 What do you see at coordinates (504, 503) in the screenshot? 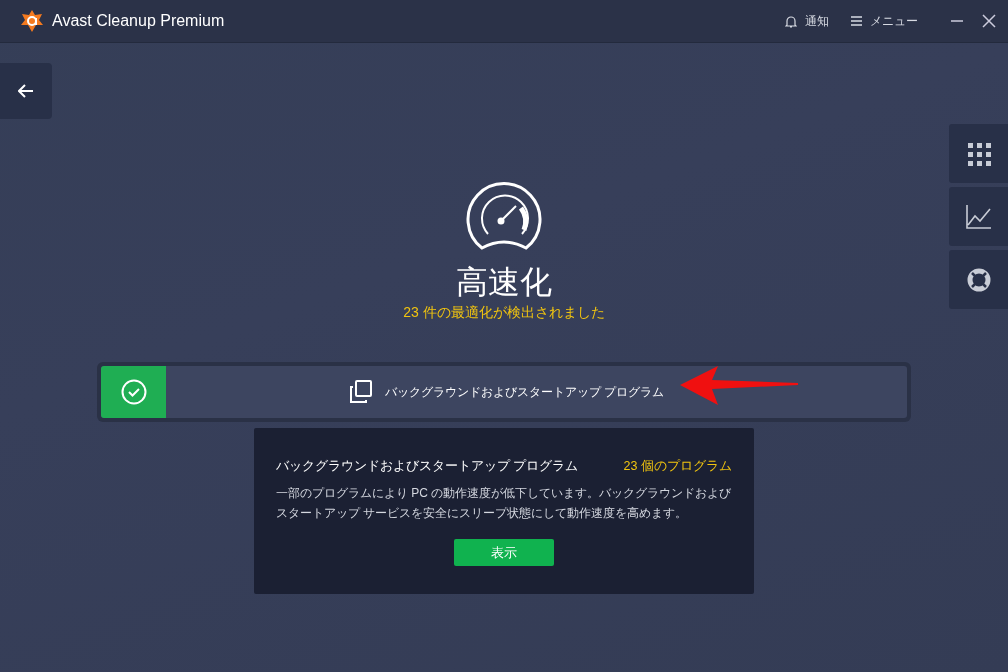
I see `popup-description: 一部のプログラムにより PC の動作速度が低下しています。バックグラウンドおよびスタートアップ サービスを安全にスリープ状態にして動作速度を高めます。` at bounding box center [504, 503].